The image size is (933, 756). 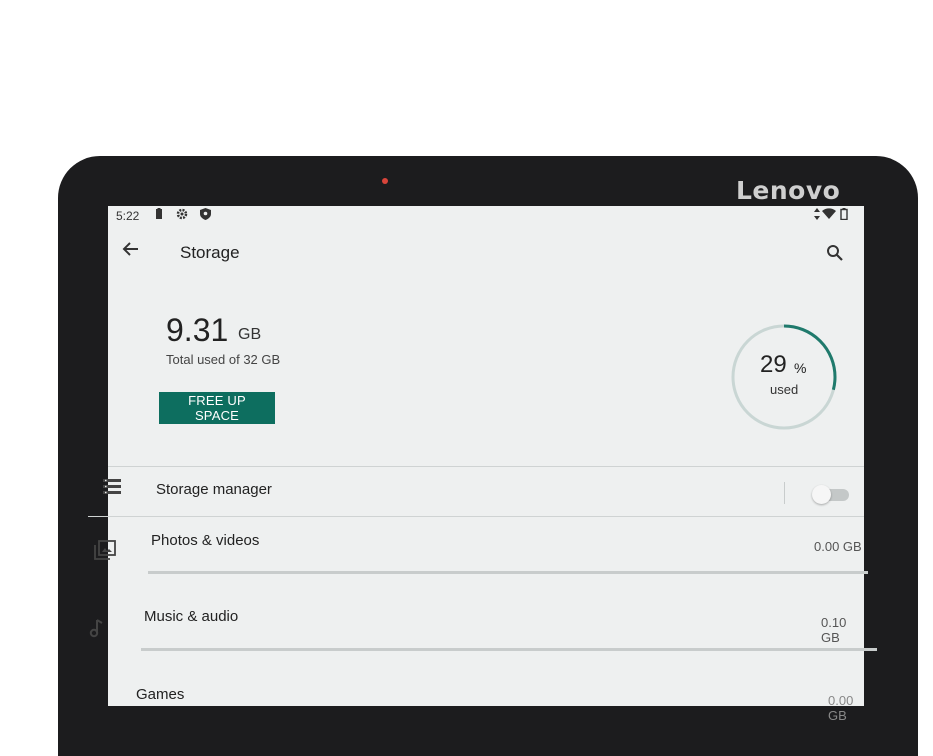 I want to click on toggle-separator, so click(x=784, y=493).